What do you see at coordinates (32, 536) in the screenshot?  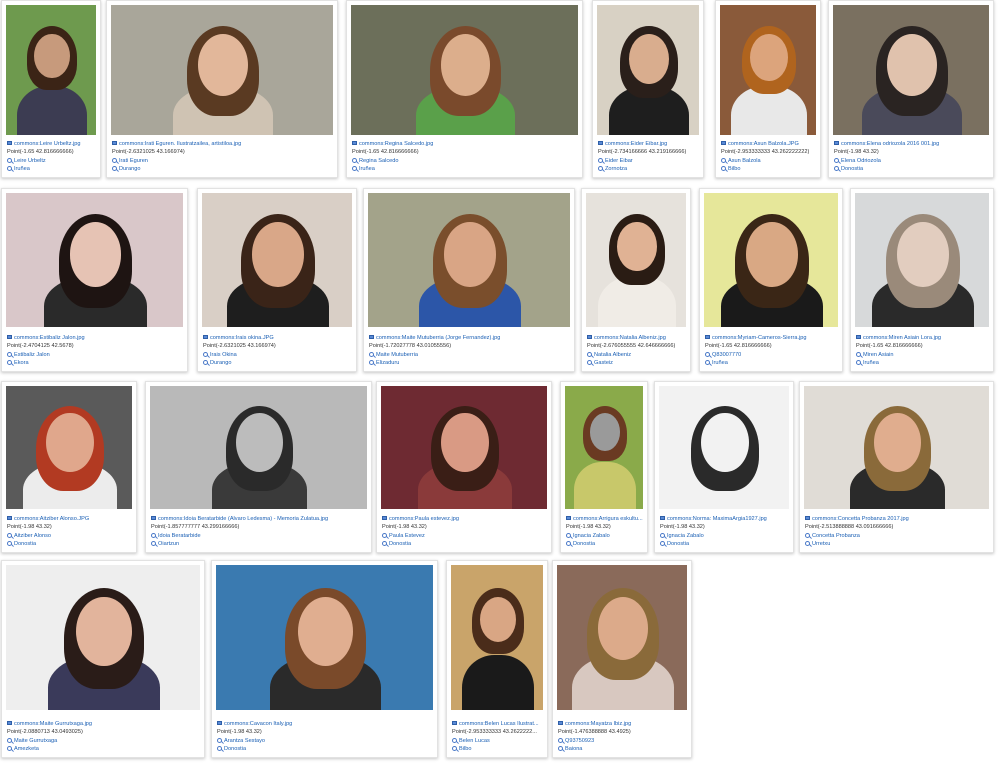 I see `person-link: Aitziber Alonso` at bounding box center [32, 536].